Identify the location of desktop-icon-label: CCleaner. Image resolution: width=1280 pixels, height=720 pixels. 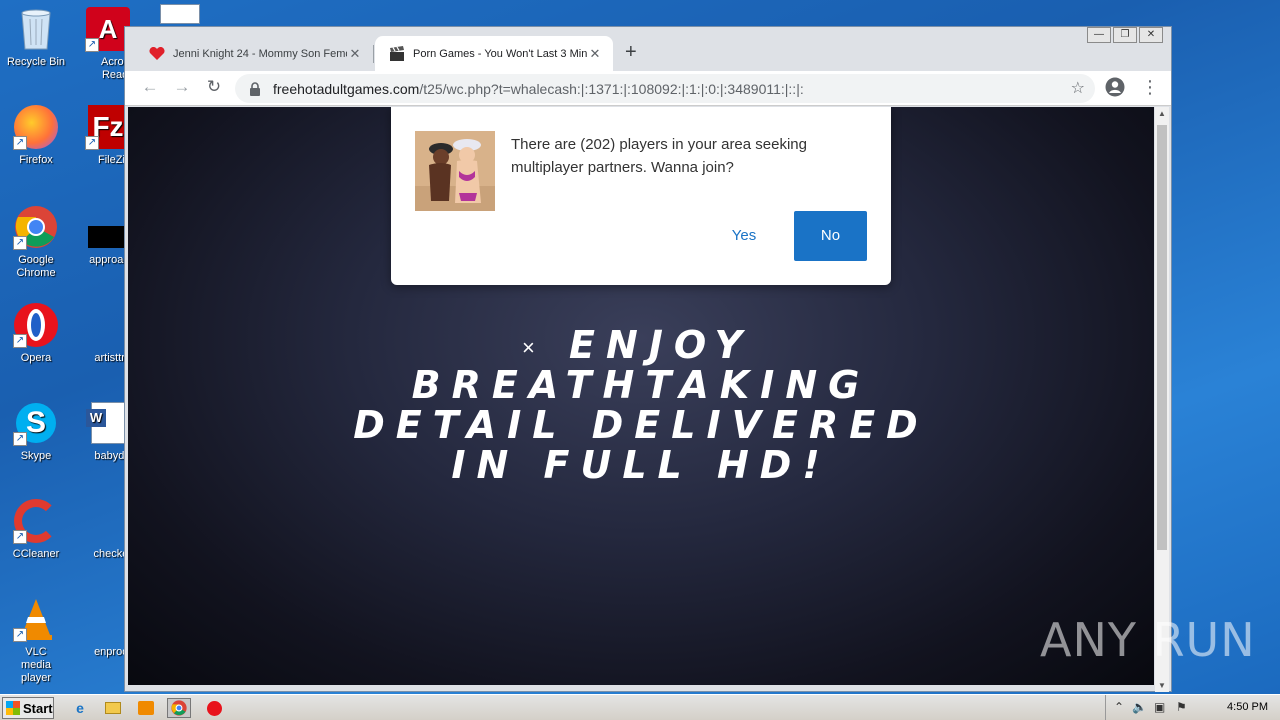
(36, 554).